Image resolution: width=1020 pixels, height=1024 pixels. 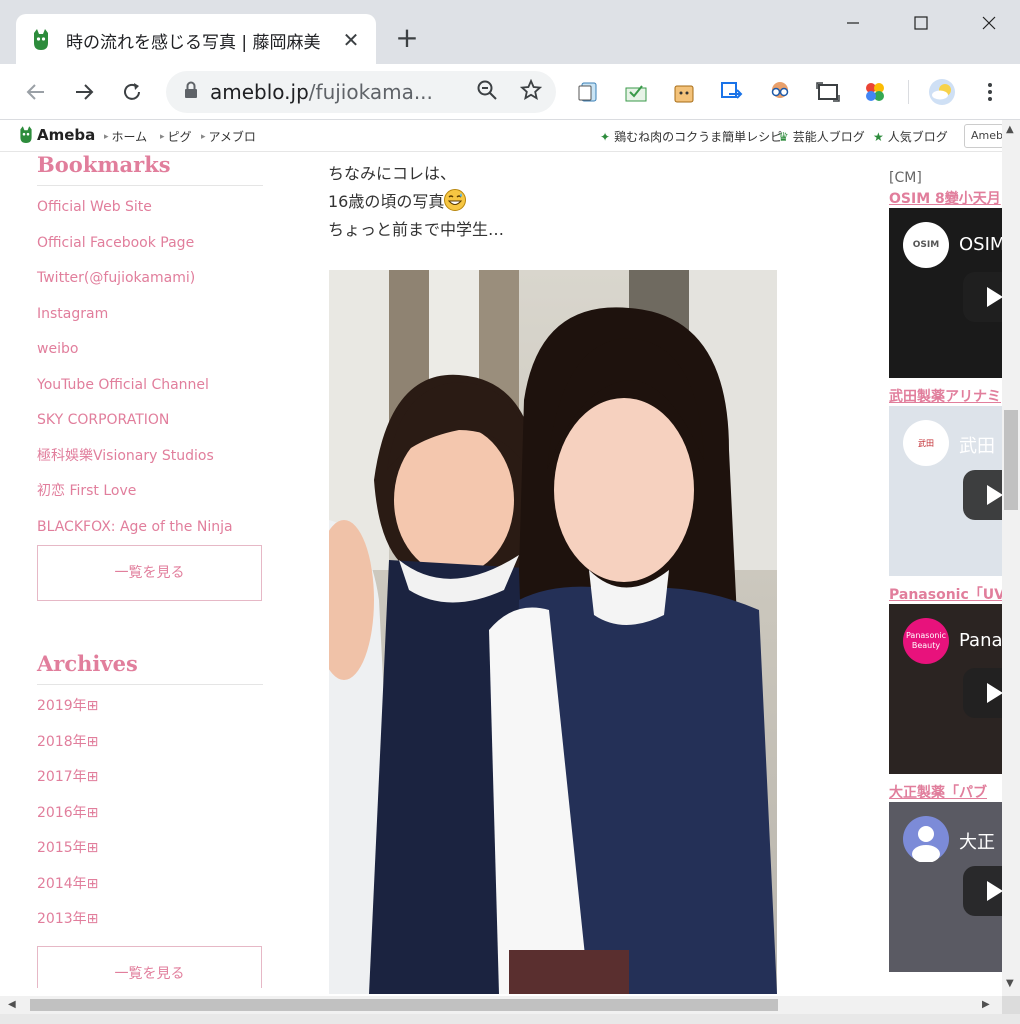 What do you see at coordinates (26, 134) in the screenshot?
I see `ameba-logo-icon` at bounding box center [26, 134].